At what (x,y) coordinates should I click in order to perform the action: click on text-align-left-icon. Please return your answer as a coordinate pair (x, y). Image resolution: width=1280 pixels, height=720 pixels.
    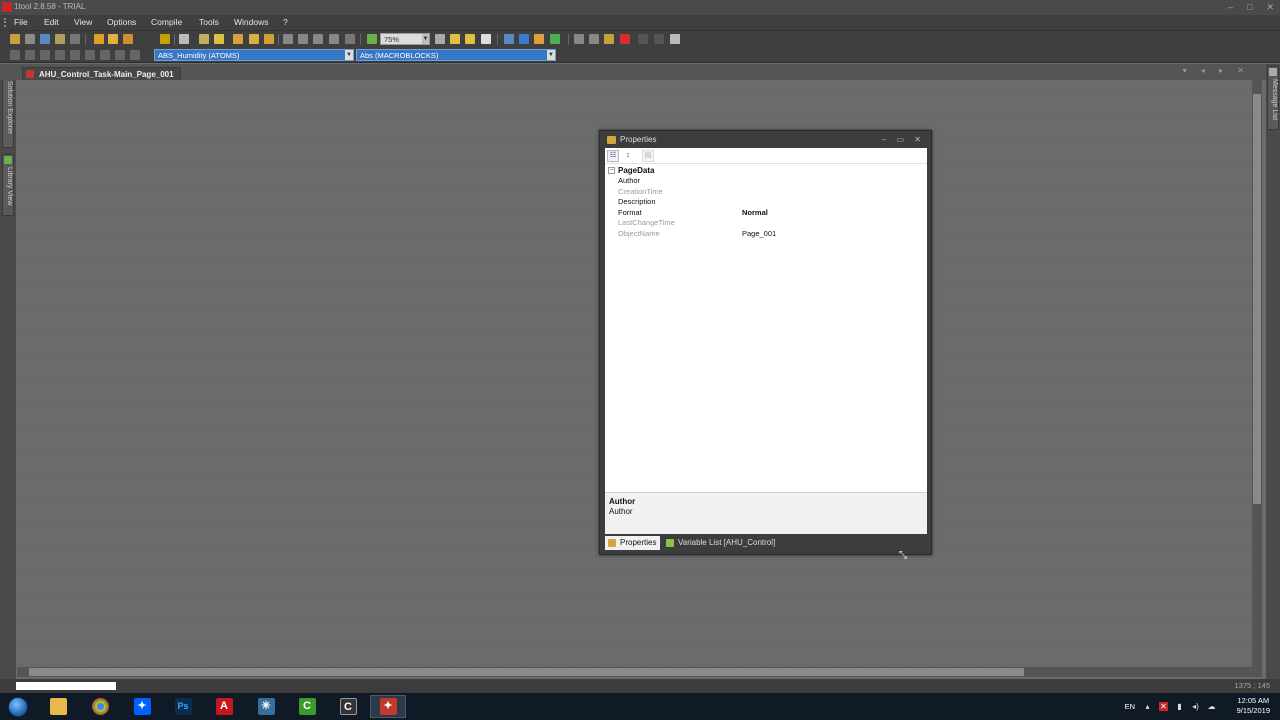
    Looking at the image, I should click on (75, 55).